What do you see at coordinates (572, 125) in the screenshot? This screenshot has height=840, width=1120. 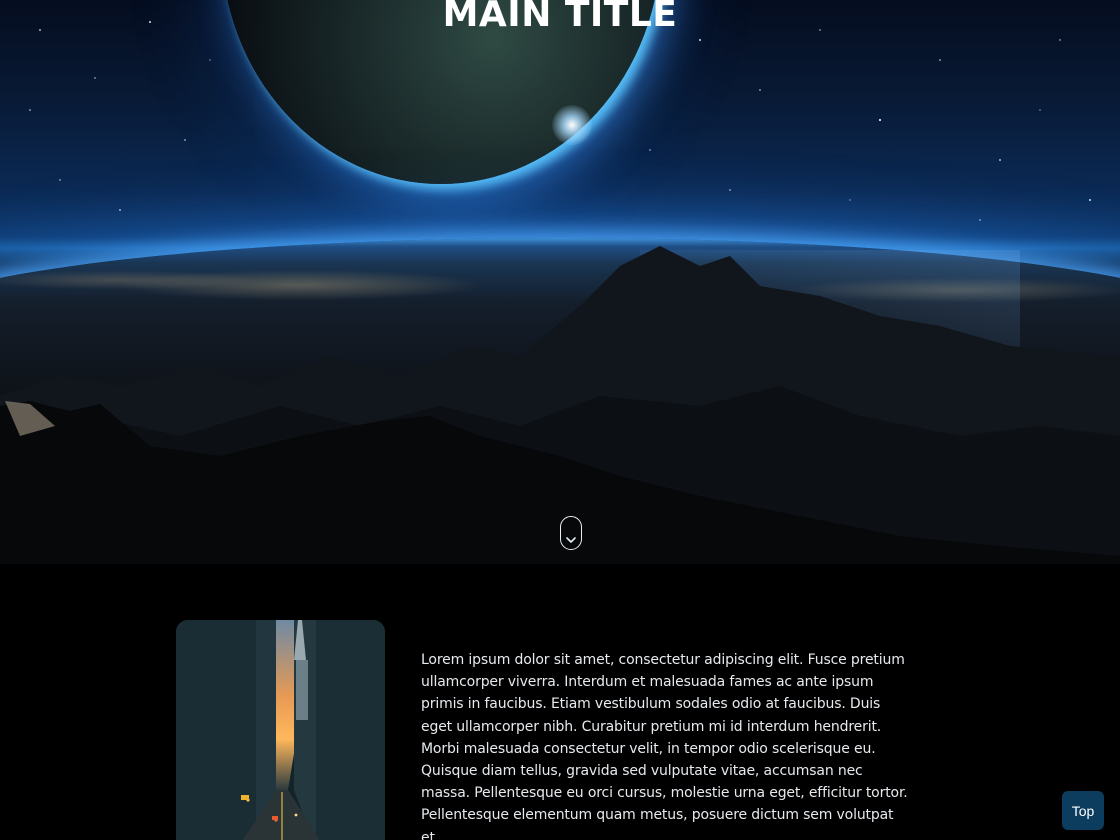 I see `light-flare` at bounding box center [572, 125].